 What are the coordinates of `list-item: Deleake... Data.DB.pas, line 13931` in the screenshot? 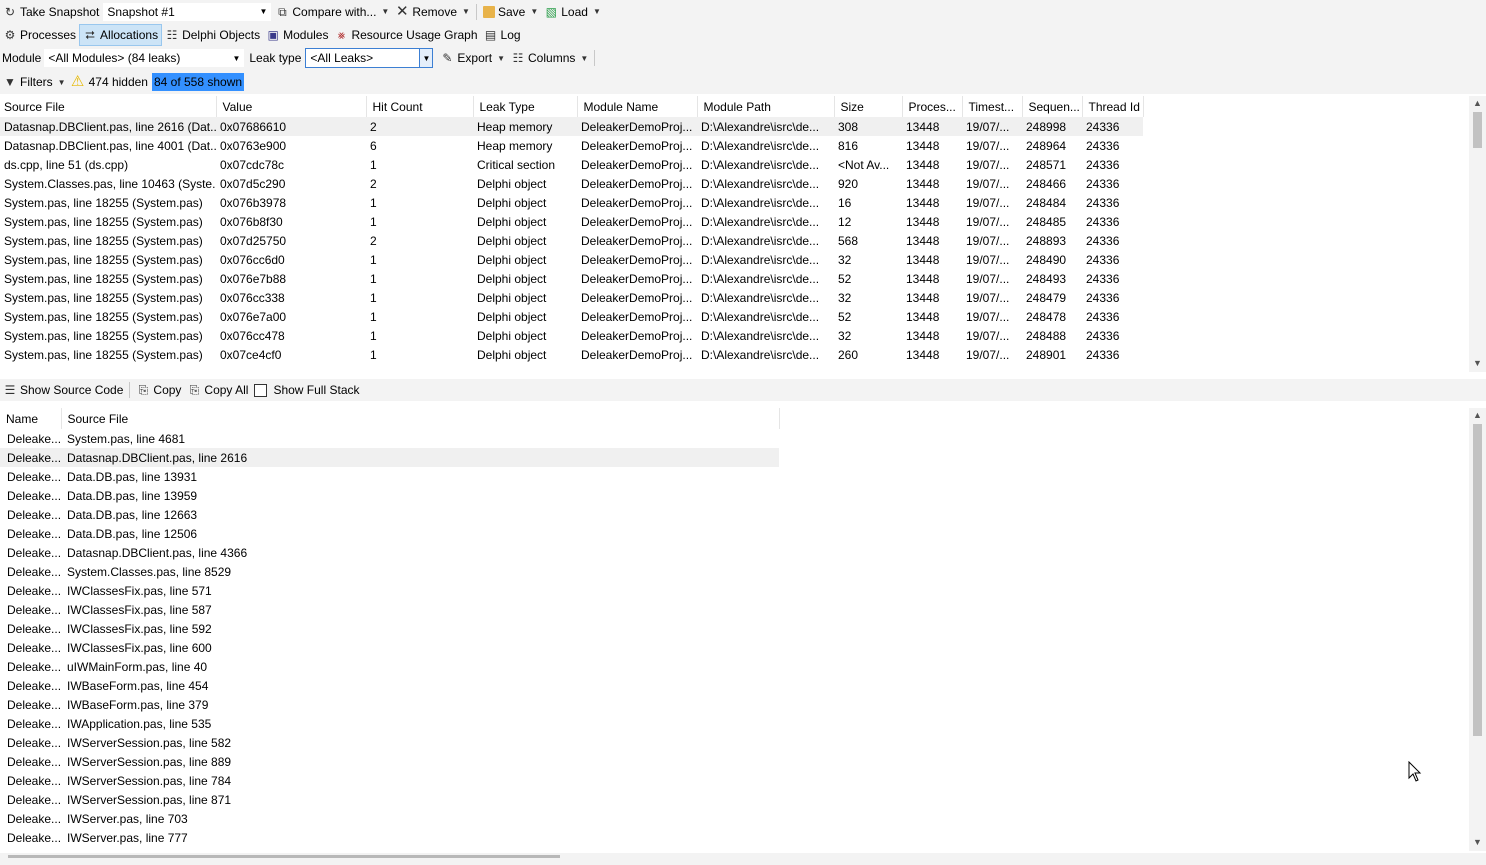 It's located at (389, 476).